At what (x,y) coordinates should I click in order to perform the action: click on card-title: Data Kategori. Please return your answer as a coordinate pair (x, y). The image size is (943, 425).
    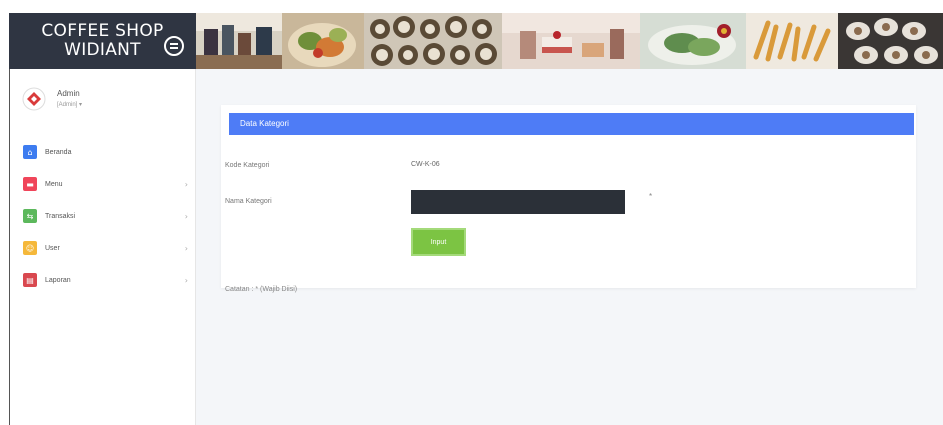
    Looking at the image, I should click on (571, 124).